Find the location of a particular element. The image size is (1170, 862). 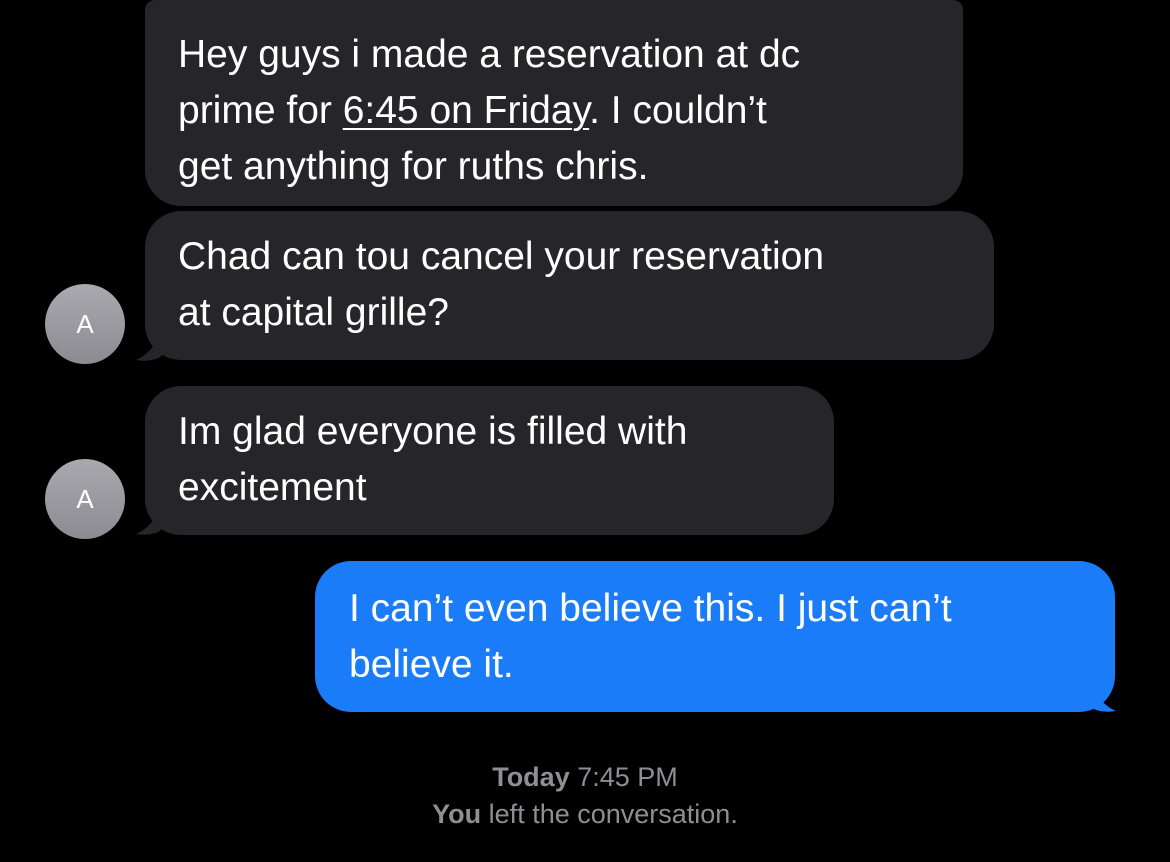

date-time-link: 6:45 on Friday is located at coordinates (466, 110).